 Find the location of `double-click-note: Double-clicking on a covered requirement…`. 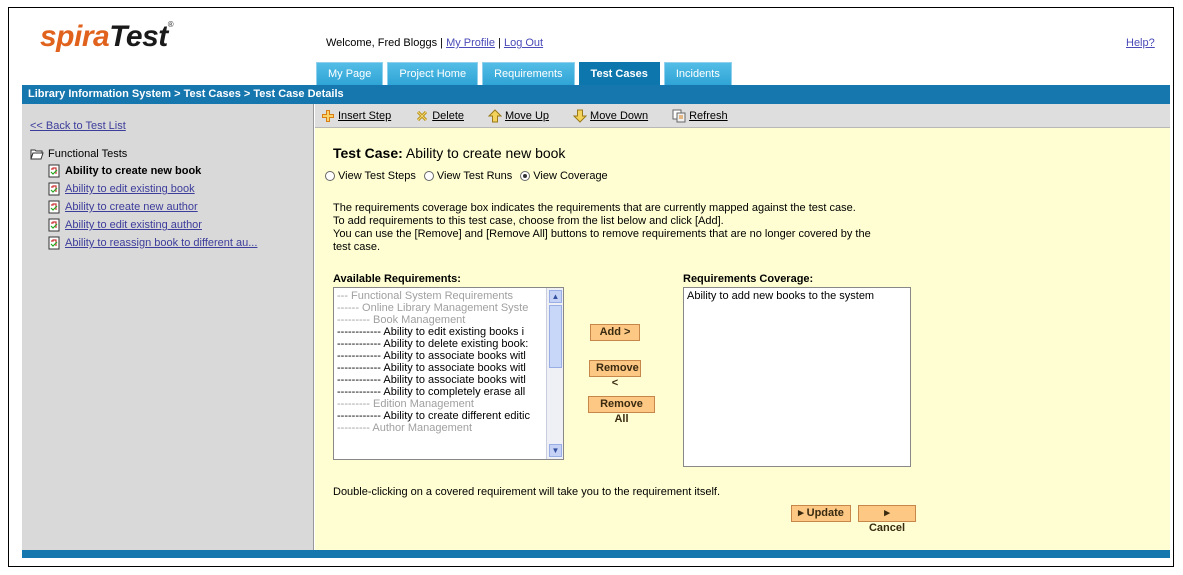

double-click-note: Double-clicking on a covered requirement… is located at coordinates (527, 492).